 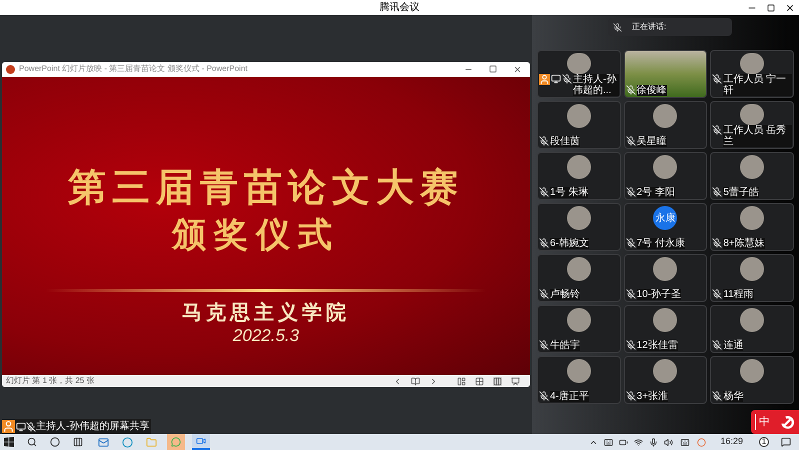 I want to click on slide-subheading: 颁奖仪式, so click(x=256, y=234).